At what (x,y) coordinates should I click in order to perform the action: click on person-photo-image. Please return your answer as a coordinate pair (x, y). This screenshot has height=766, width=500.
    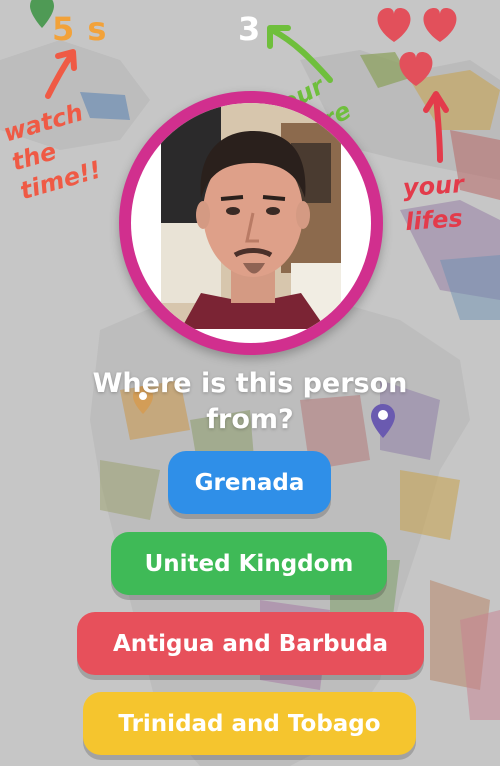
    Looking at the image, I should click on (251, 216).